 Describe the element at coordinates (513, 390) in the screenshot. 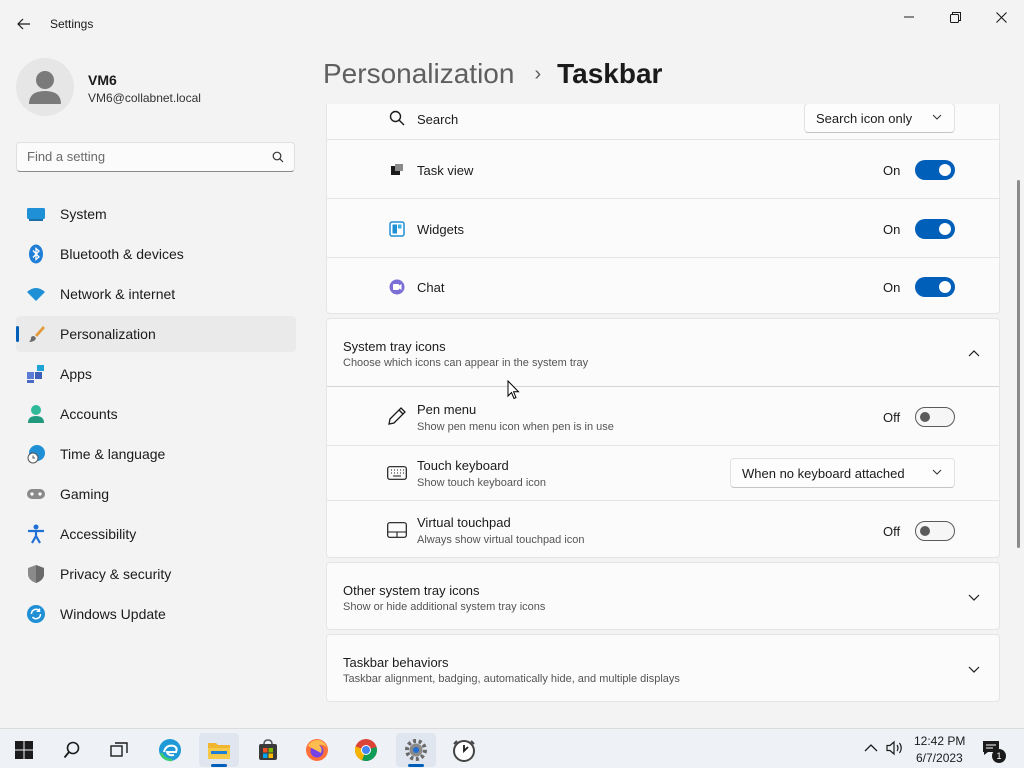

I see `mouse-cursor-icon` at that location.